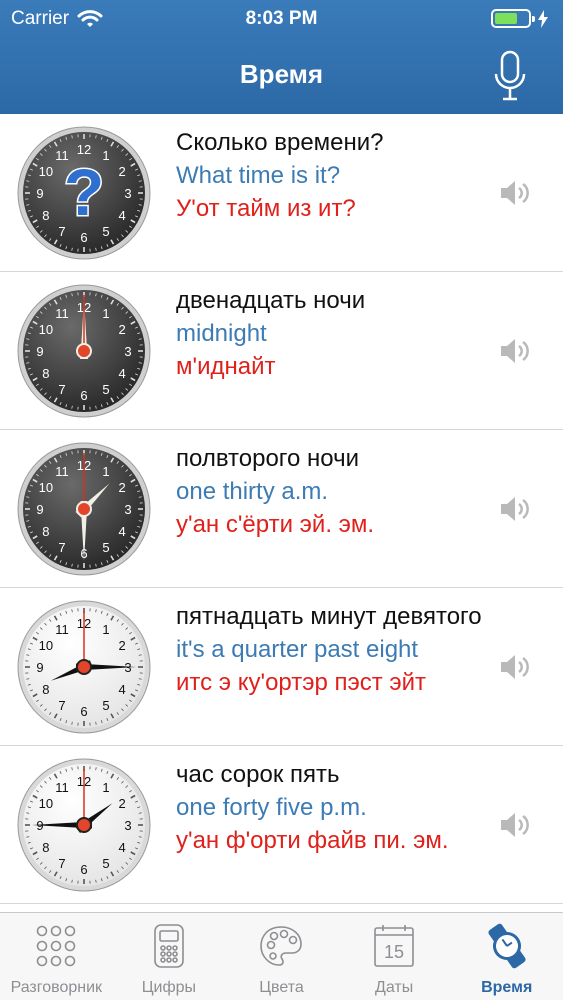 This screenshot has height=1000, width=563. I want to click on tab-phrasebook: Разговорник, so click(56, 956).